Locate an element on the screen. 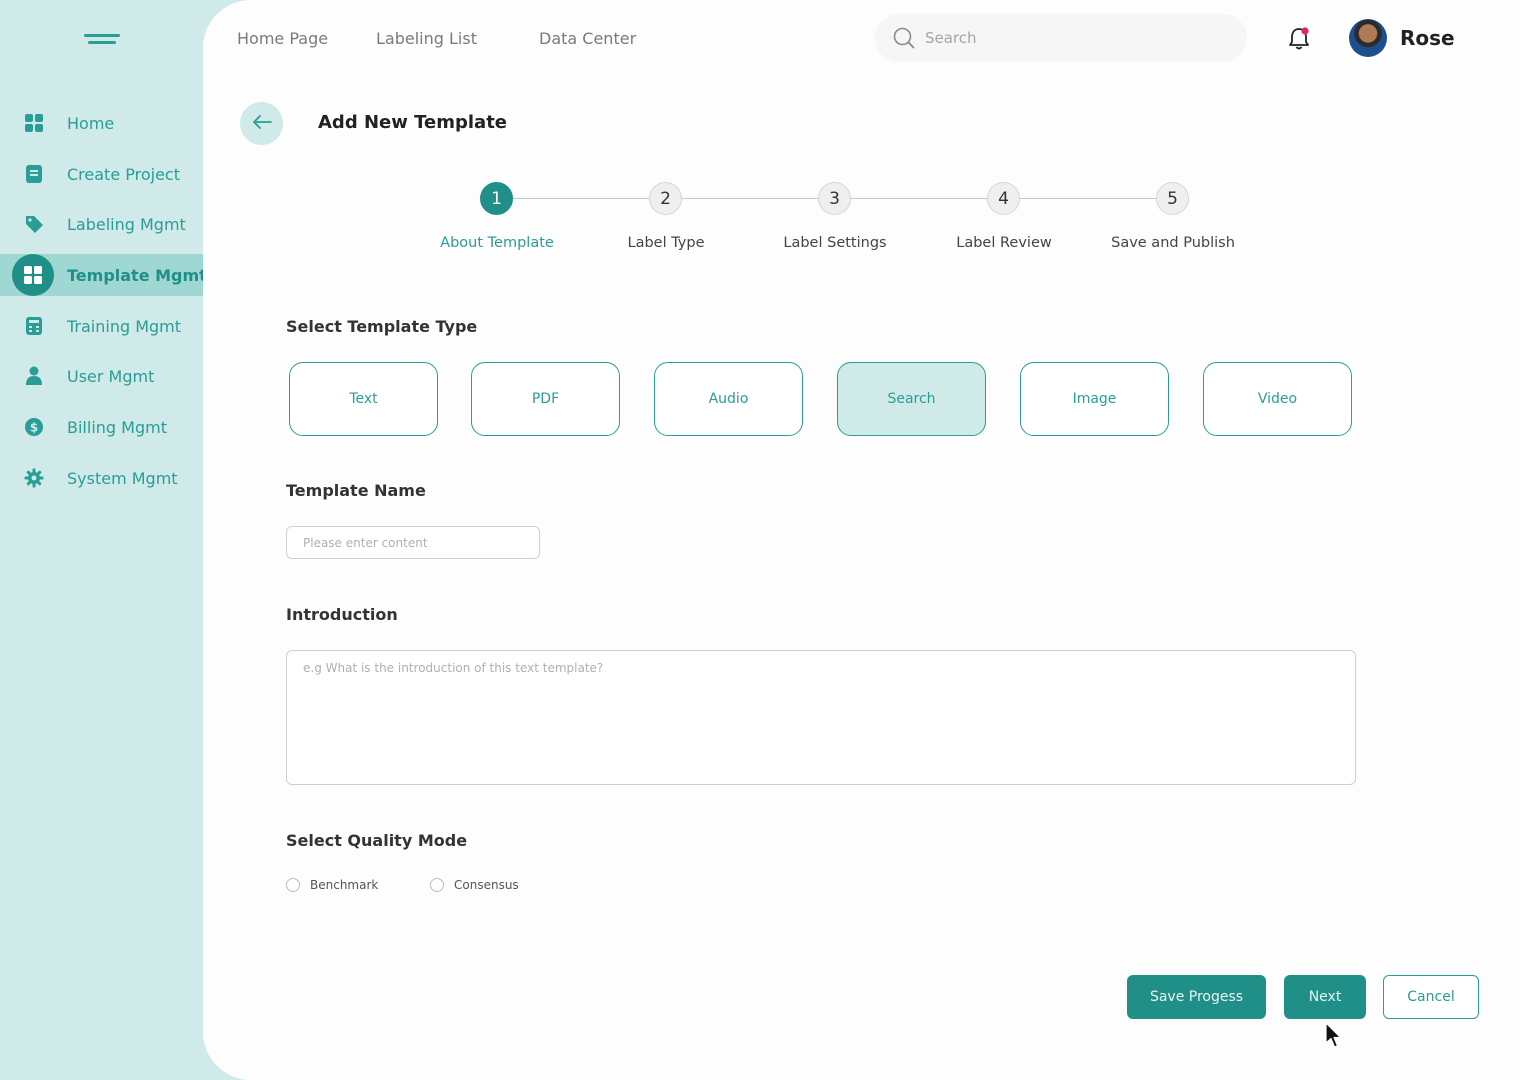 This screenshot has width=1520, height=1080. sidebar-item-template-mgmt: Template Mgmt is located at coordinates (103, 275).